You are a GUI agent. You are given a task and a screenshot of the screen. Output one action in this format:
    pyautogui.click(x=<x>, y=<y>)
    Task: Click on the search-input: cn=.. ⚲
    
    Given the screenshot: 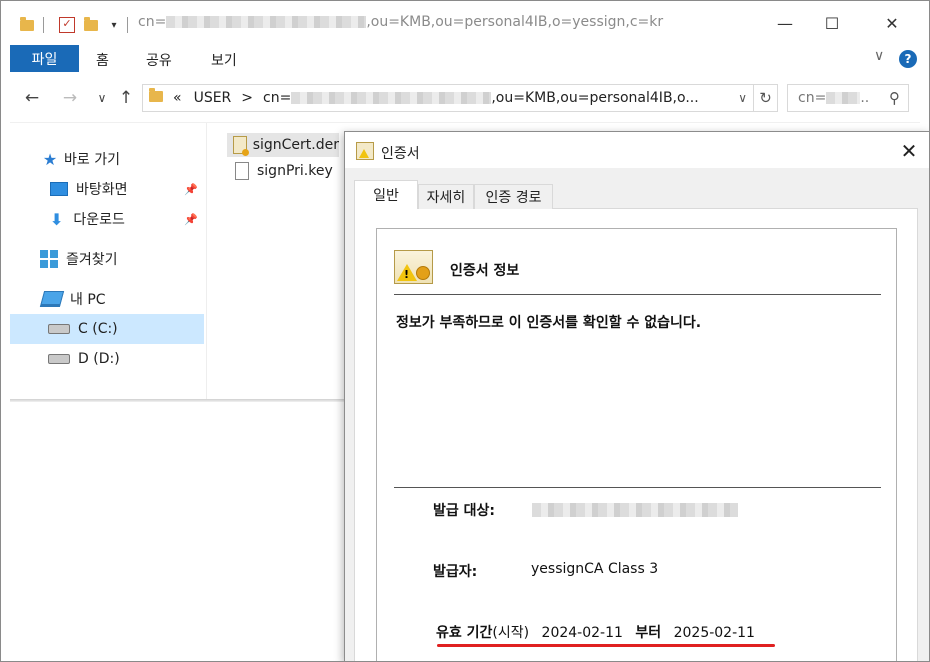 What is the action you would take?
    pyautogui.click(x=848, y=98)
    